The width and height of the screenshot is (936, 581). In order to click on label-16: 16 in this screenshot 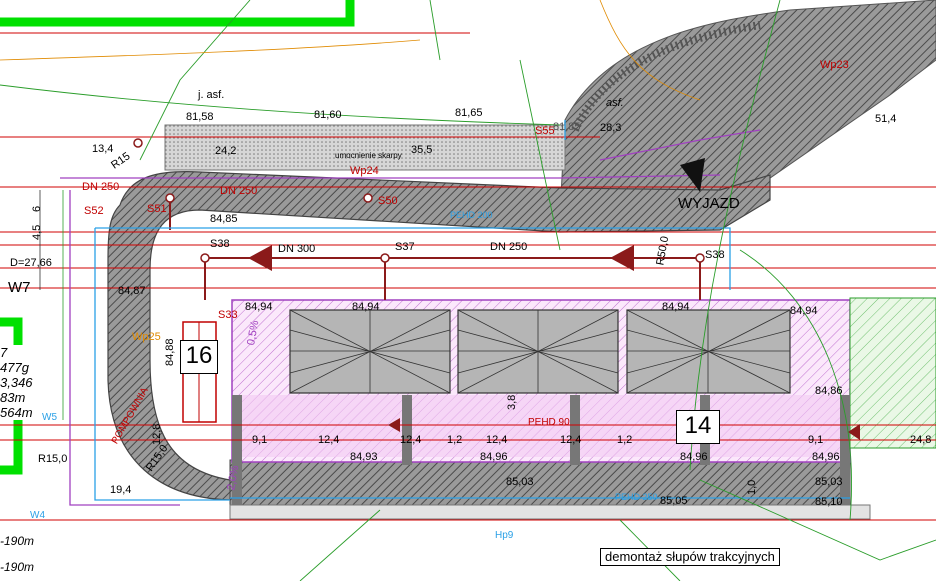, I will do `click(199, 357)`.